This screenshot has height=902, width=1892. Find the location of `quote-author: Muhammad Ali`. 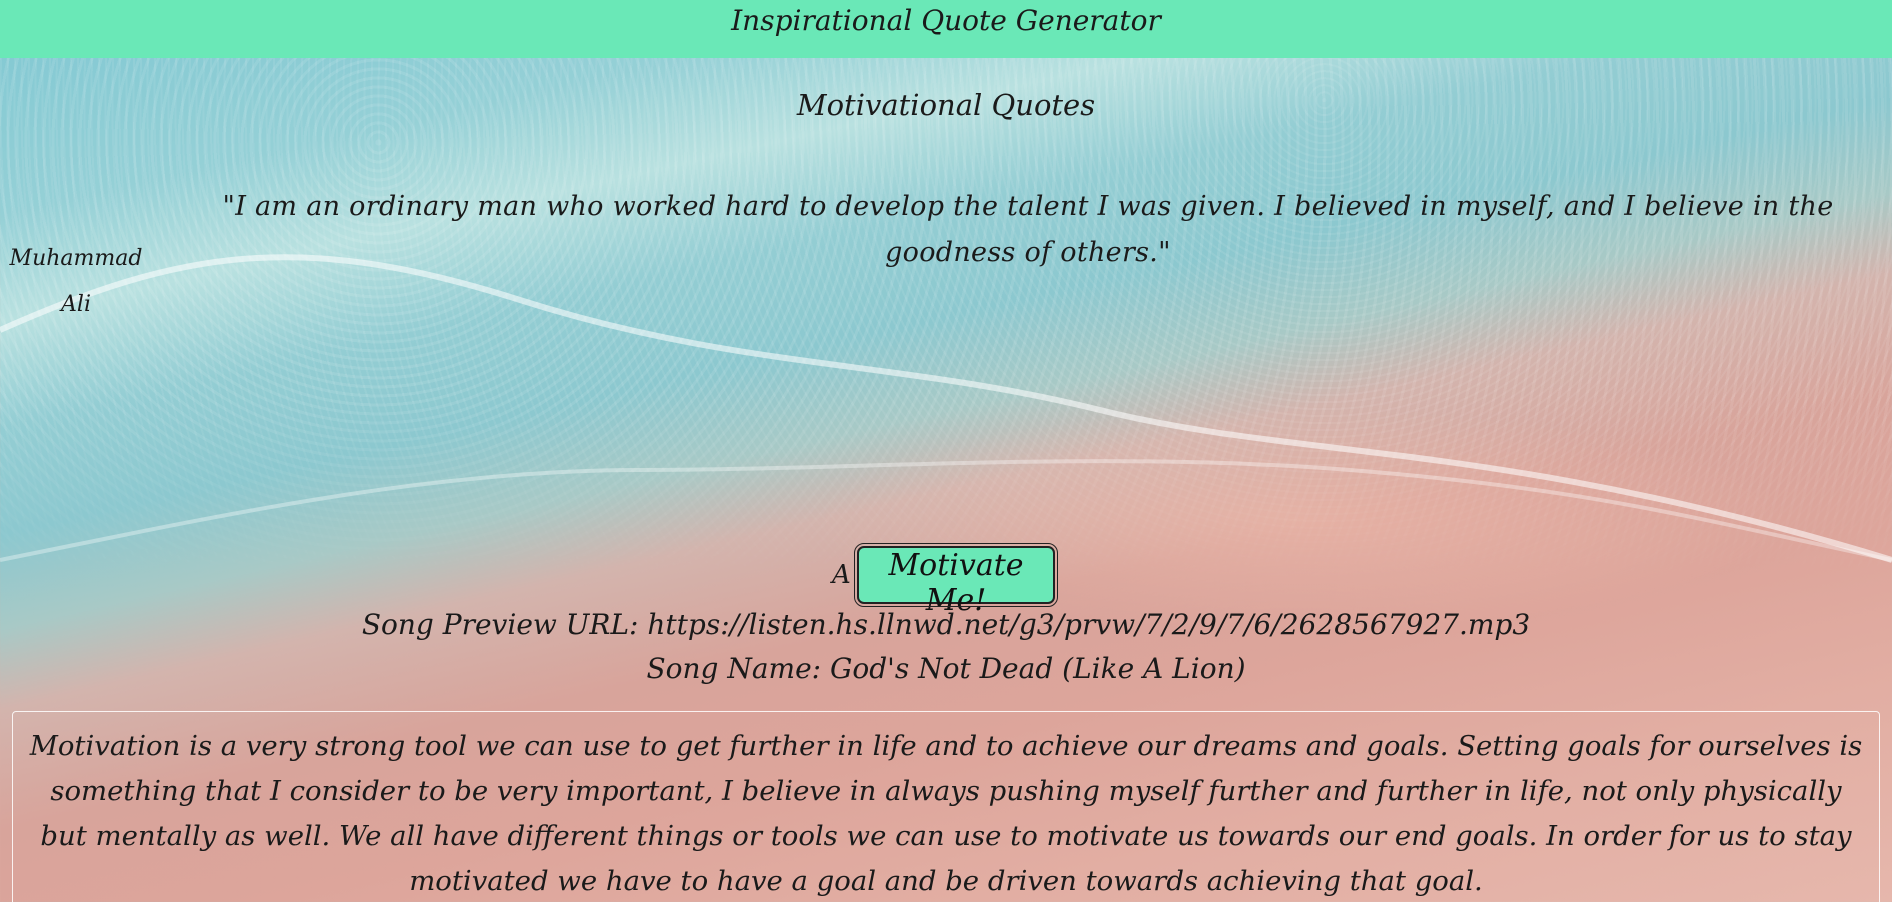

quote-author: Muhammad Ali is located at coordinates (76, 281).